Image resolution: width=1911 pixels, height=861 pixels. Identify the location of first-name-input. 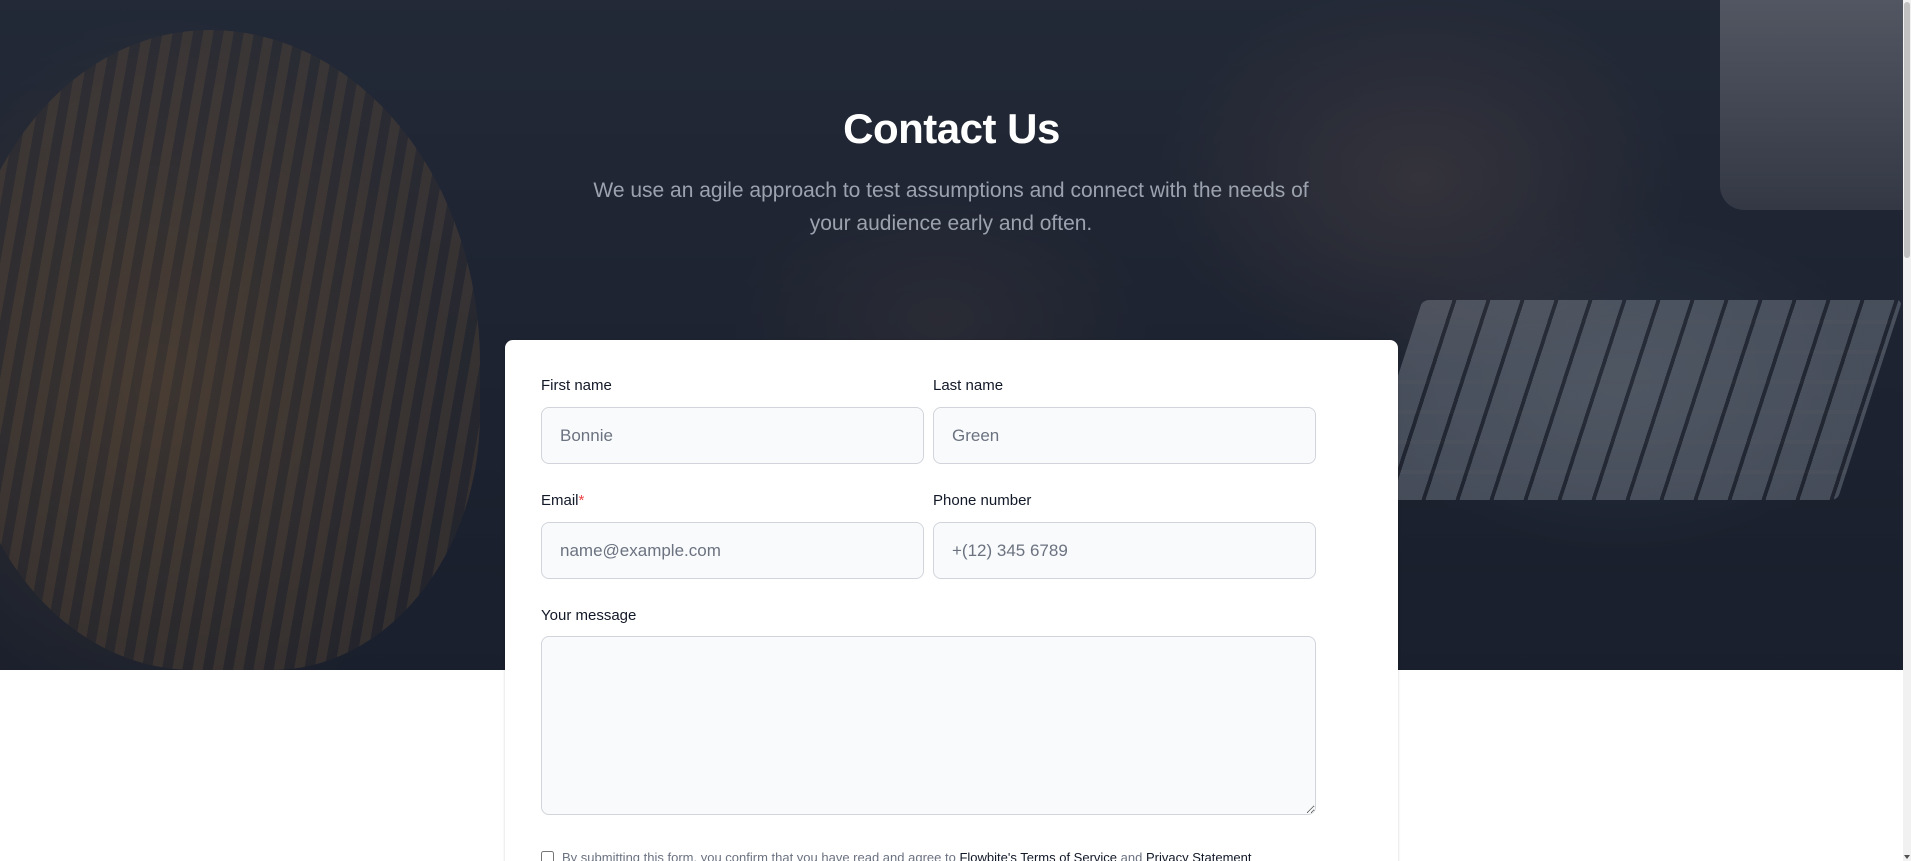
(732, 435).